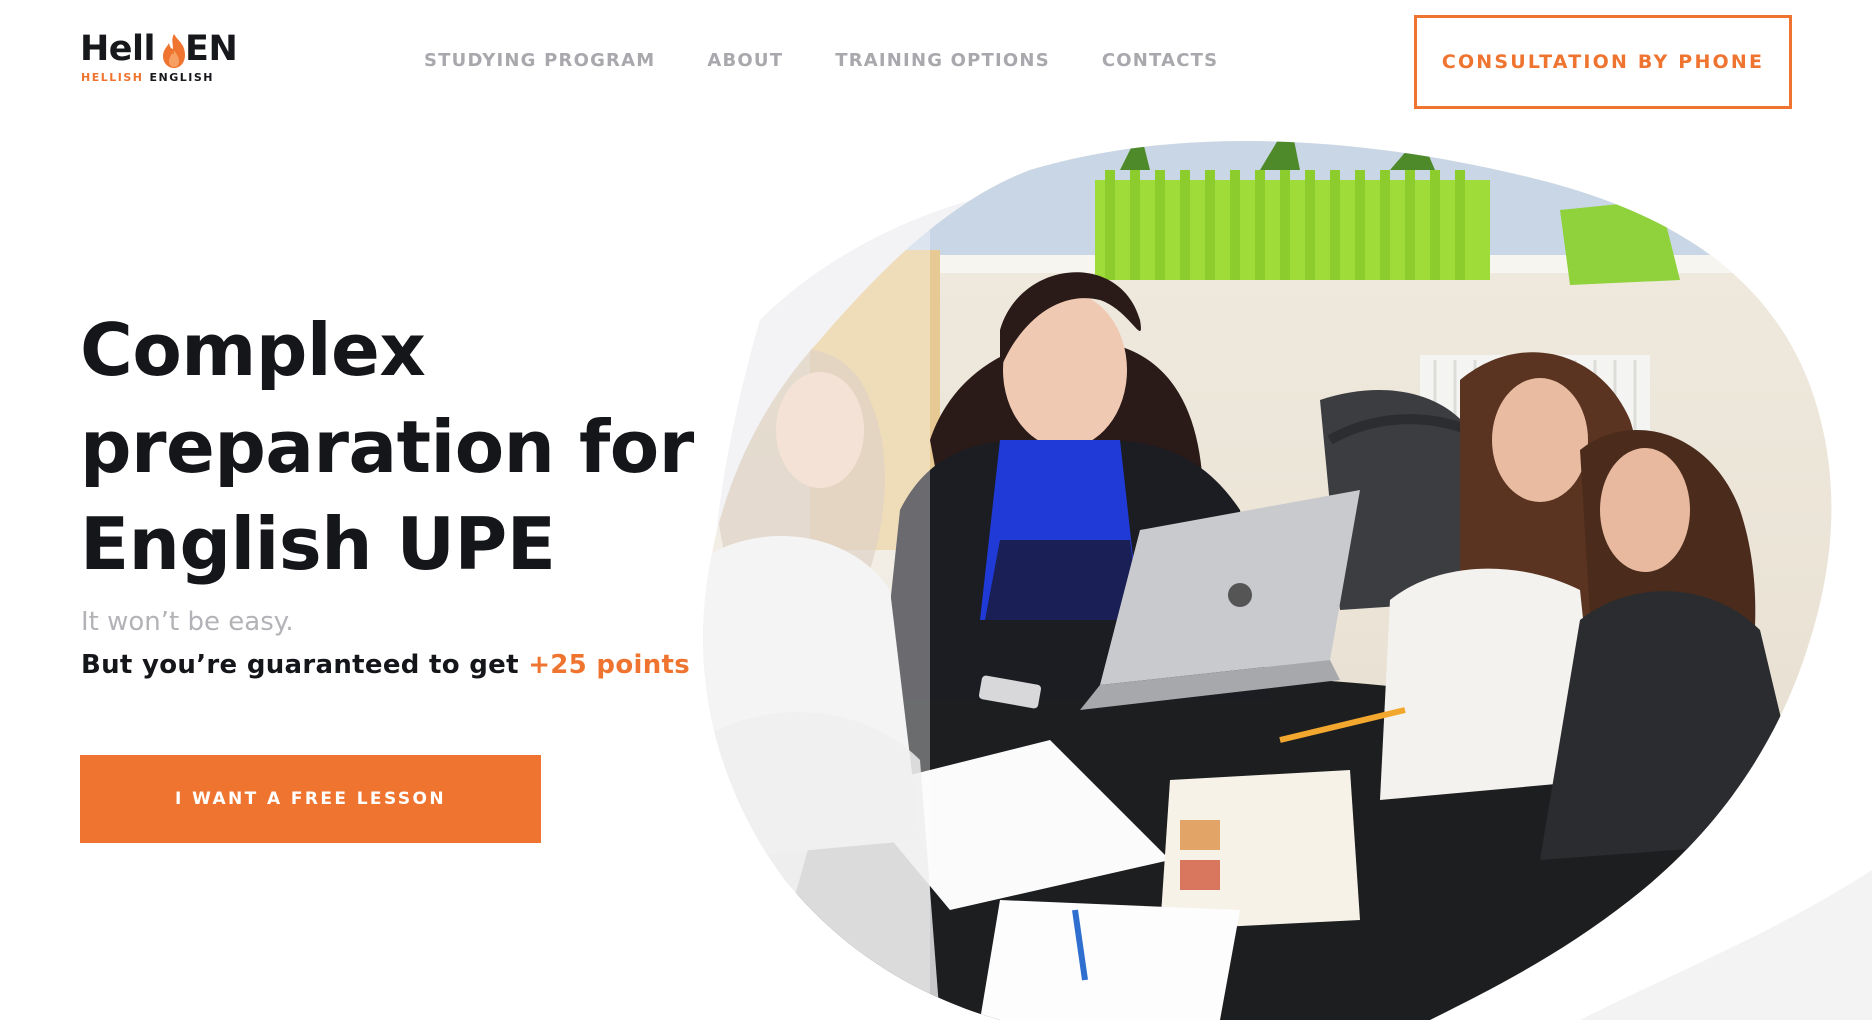  What do you see at coordinates (318, 544) in the screenshot?
I see `hero-title-line-3: English UPE` at bounding box center [318, 544].